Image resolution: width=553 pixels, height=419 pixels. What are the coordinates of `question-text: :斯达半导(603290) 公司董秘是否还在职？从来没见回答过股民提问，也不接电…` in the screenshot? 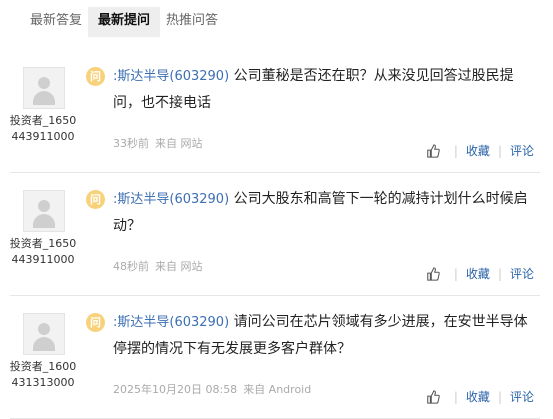 It's located at (313, 89).